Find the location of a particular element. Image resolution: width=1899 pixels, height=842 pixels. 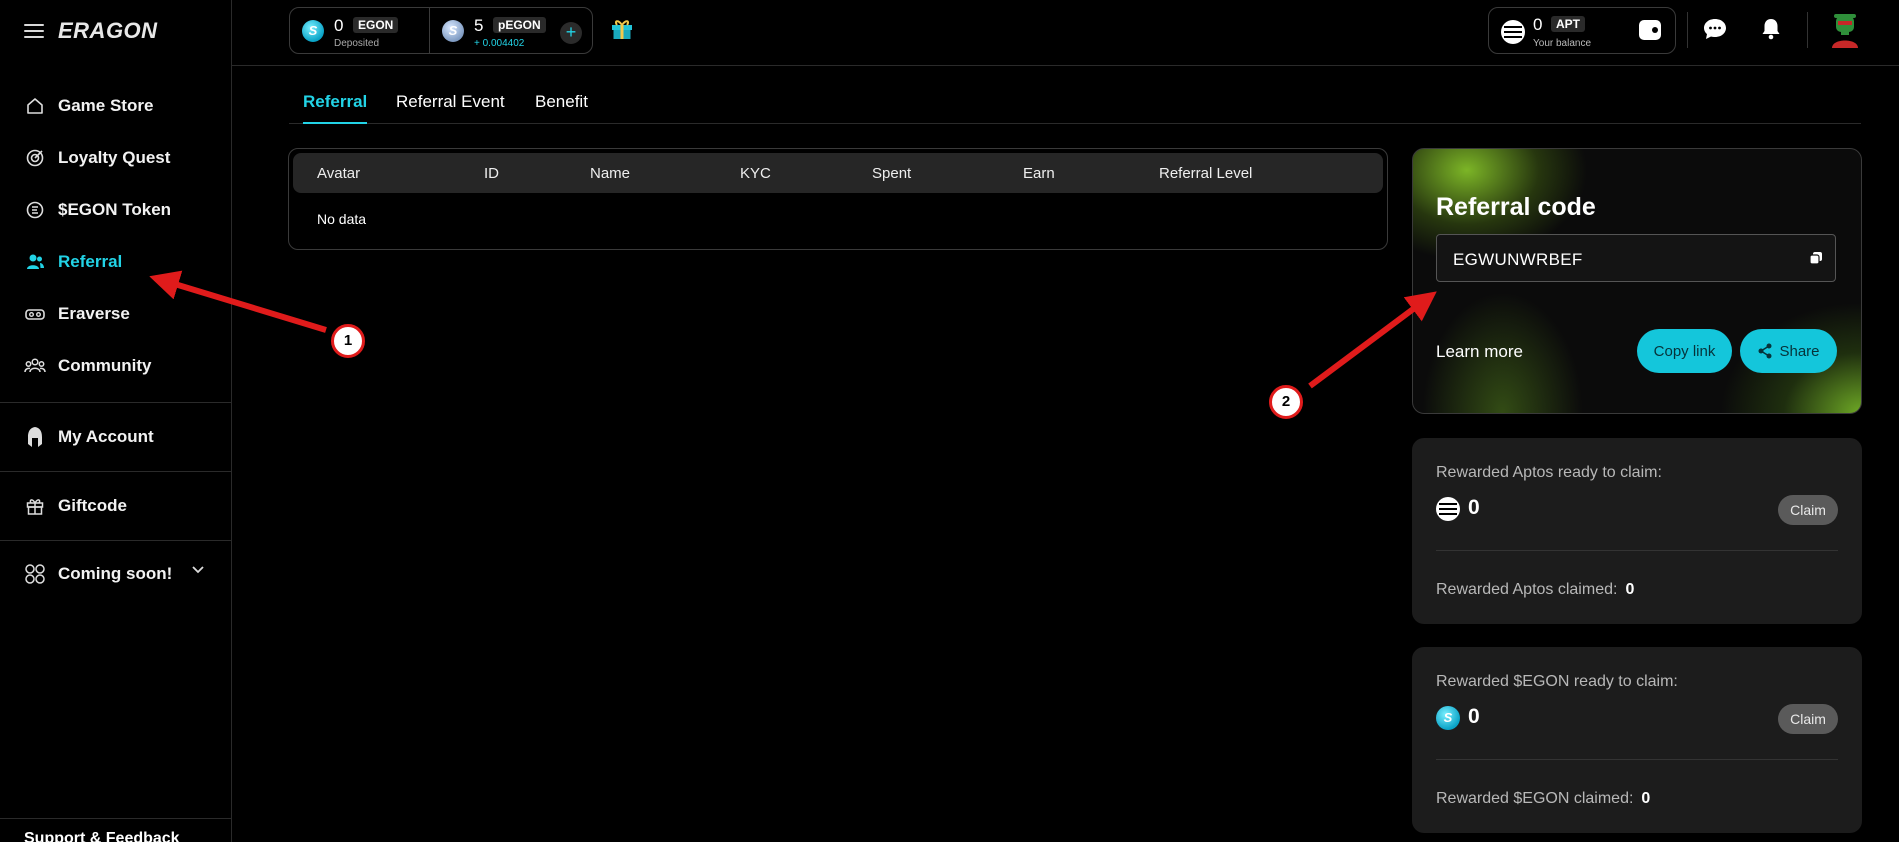

egon-claimed-value: 0 is located at coordinates (1646, 798).